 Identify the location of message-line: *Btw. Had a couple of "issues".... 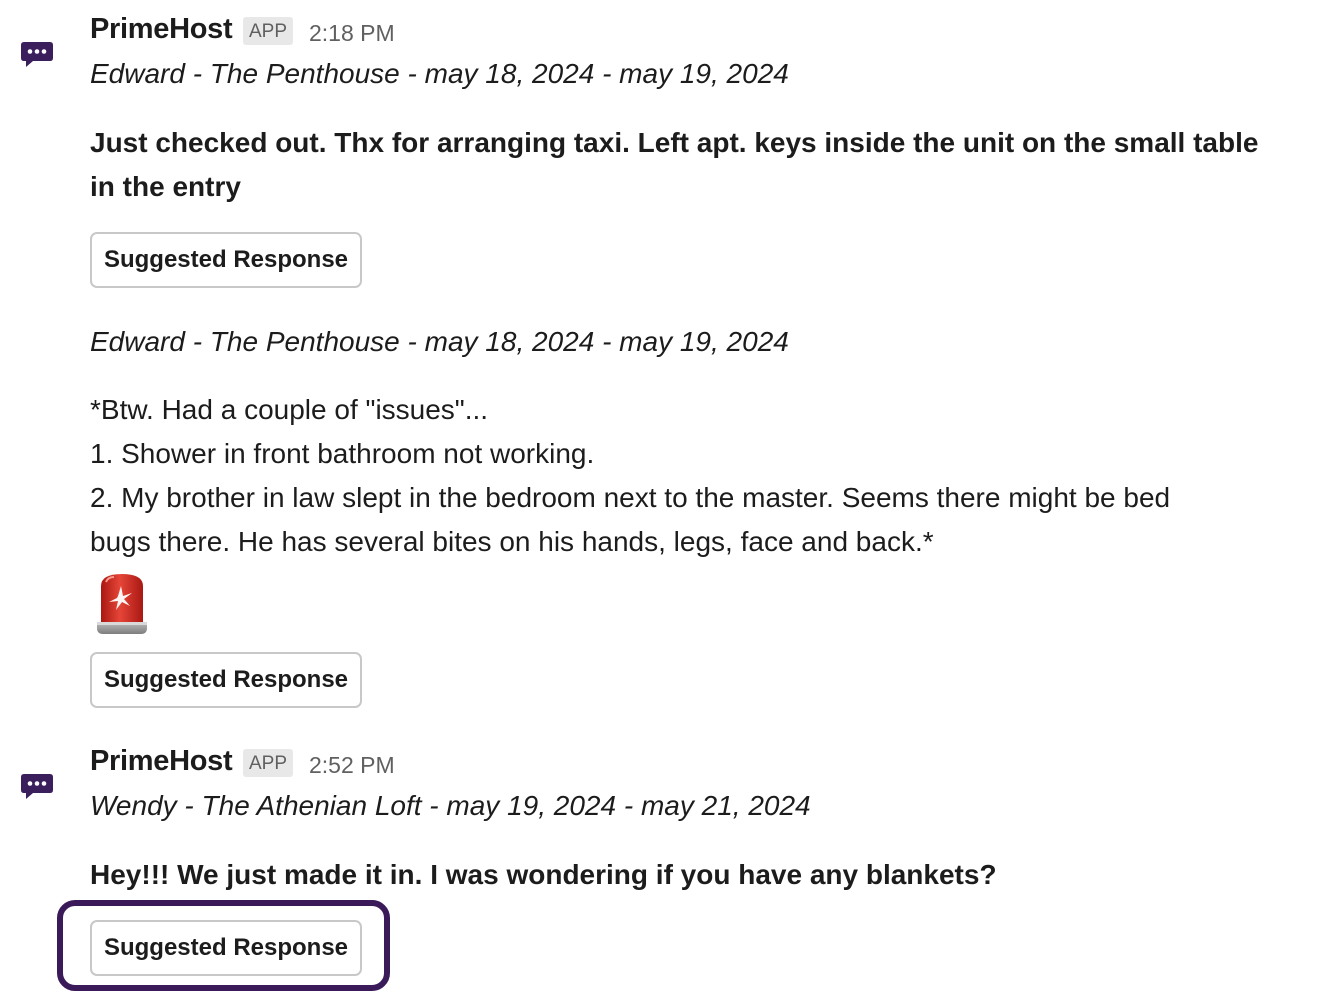
(289, 409).